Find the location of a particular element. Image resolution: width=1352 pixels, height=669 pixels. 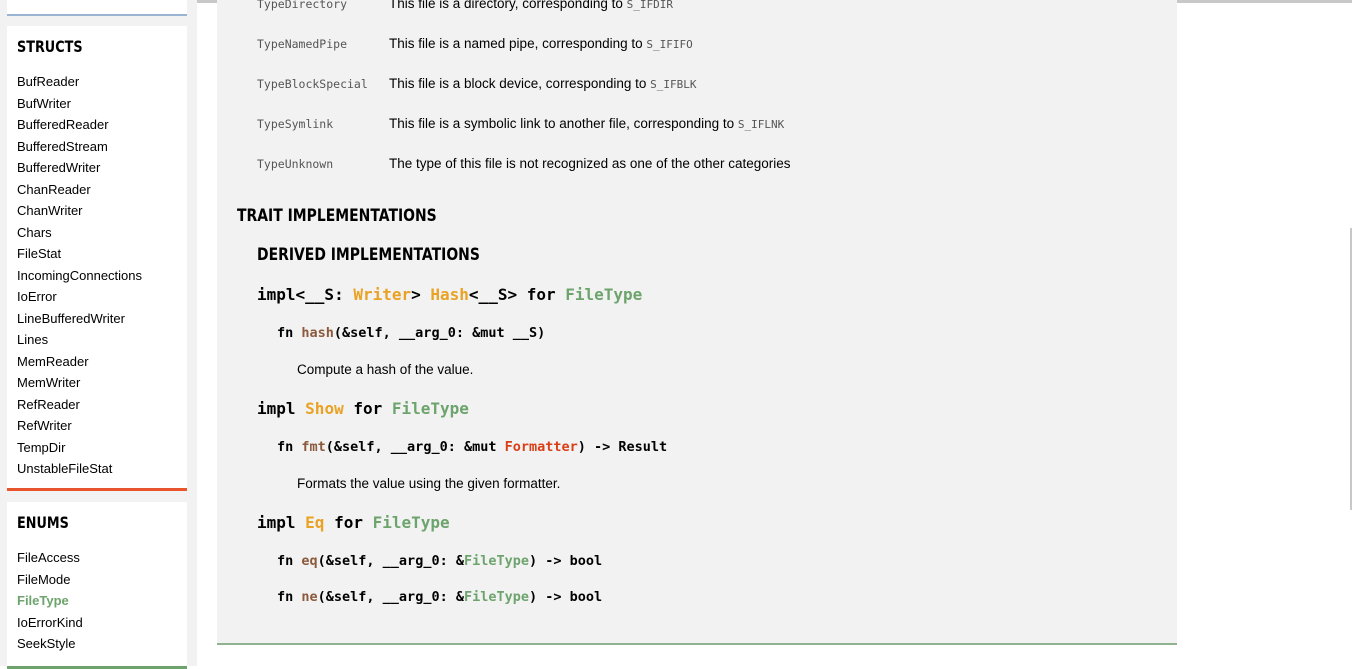

sidebar-struct-link: IoError is located at coordinates (79, 297).